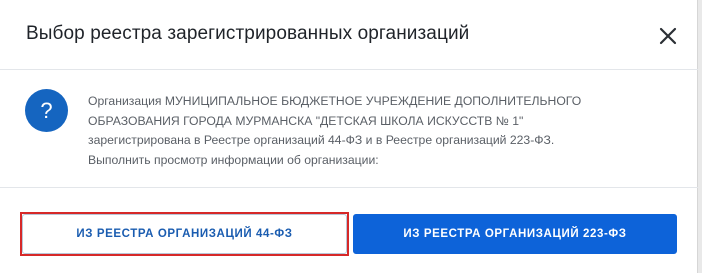 The height and width of the screenshot is (273, 702). What do you see at coordinates (184, 234) in the screenshot?
I see `registry-44-button: ИЗ РЕЕСТРА ОРГАНИЗАЦИЙ 44-ФЗ` at bounding box center [184, 234].